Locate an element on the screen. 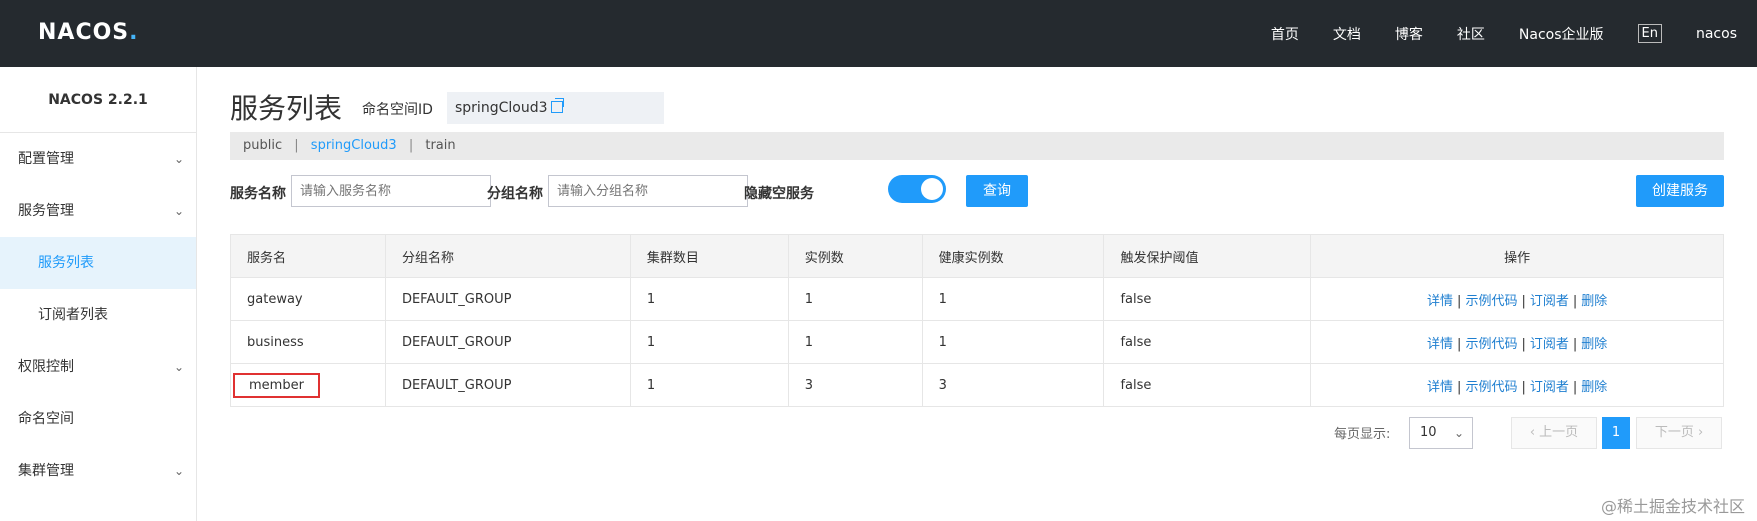 The image size is (1757, 521). page-size-label: 每页显示: is located at coordinates (1362, 434).